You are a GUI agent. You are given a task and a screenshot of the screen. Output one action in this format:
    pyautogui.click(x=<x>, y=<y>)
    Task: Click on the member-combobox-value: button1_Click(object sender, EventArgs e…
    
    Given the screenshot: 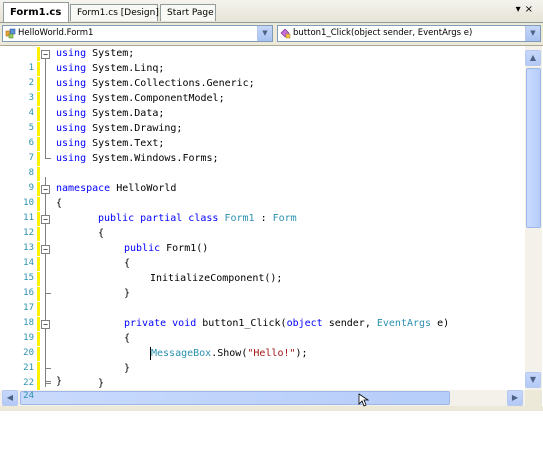 What is the action you would take?
    pyautogui.click(x=383, y=33)
    